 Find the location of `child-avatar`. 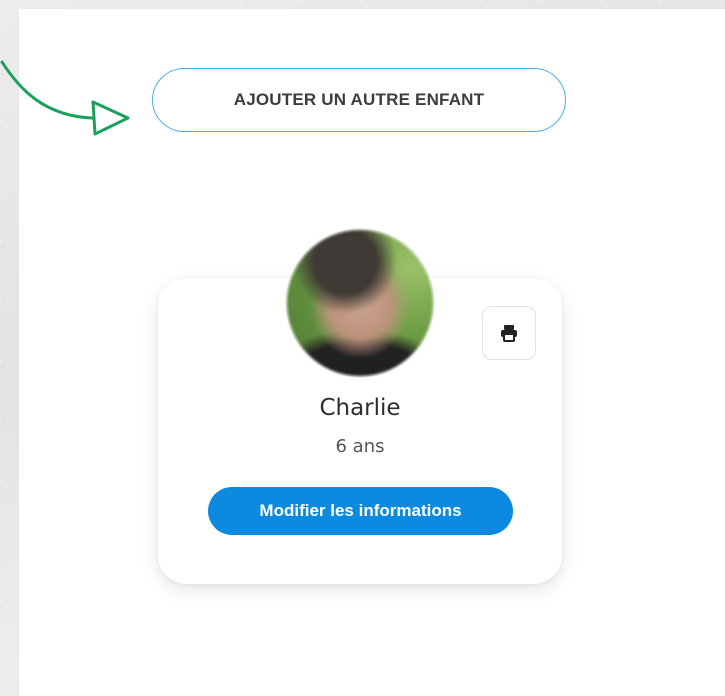

child-avatar is located at coordinates (360, 303).